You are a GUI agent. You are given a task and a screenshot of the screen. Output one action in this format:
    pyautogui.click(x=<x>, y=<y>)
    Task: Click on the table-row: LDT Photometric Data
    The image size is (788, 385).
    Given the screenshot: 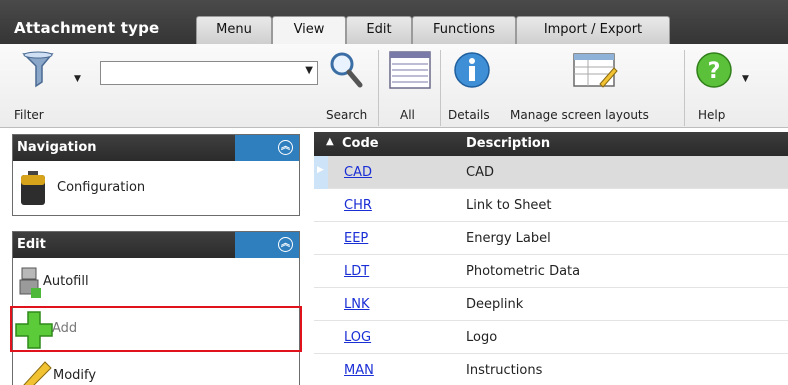 What is the action you would take?
    pyautogui.click(x=551, y=271)
    